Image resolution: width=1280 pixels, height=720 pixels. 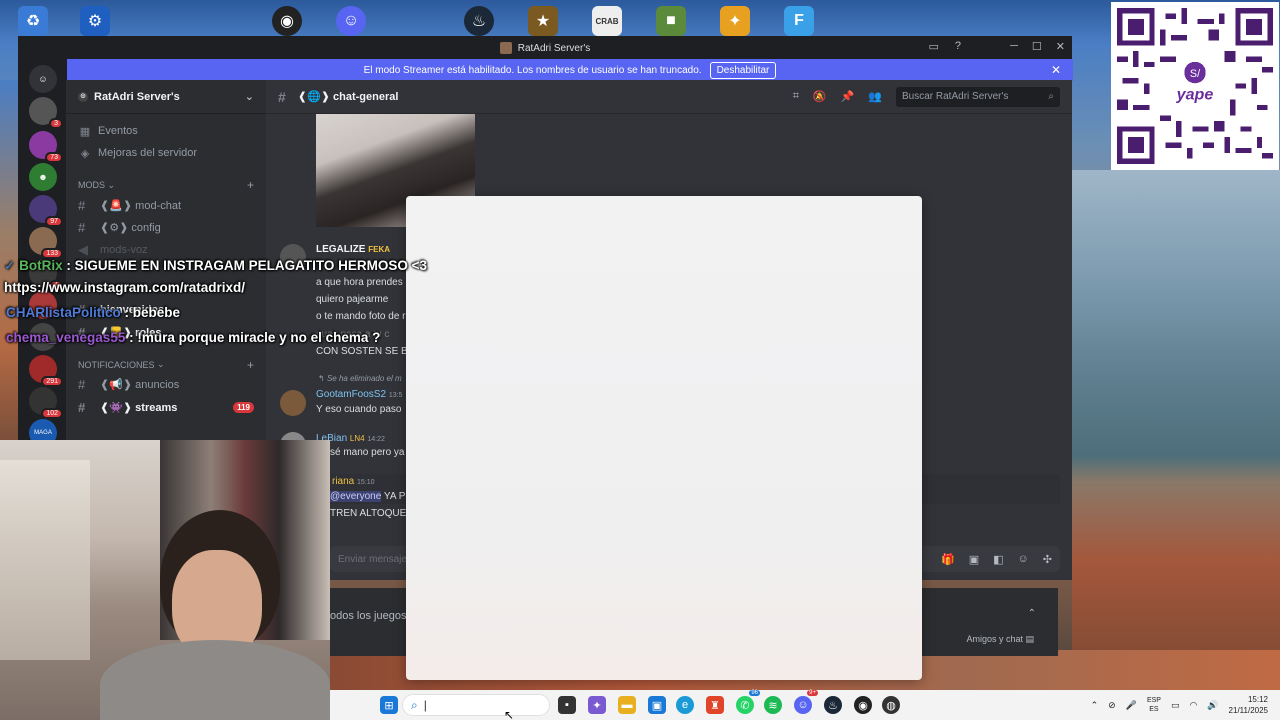 I want to click on calendar-icon: ▦, so click(x=85, y=131).